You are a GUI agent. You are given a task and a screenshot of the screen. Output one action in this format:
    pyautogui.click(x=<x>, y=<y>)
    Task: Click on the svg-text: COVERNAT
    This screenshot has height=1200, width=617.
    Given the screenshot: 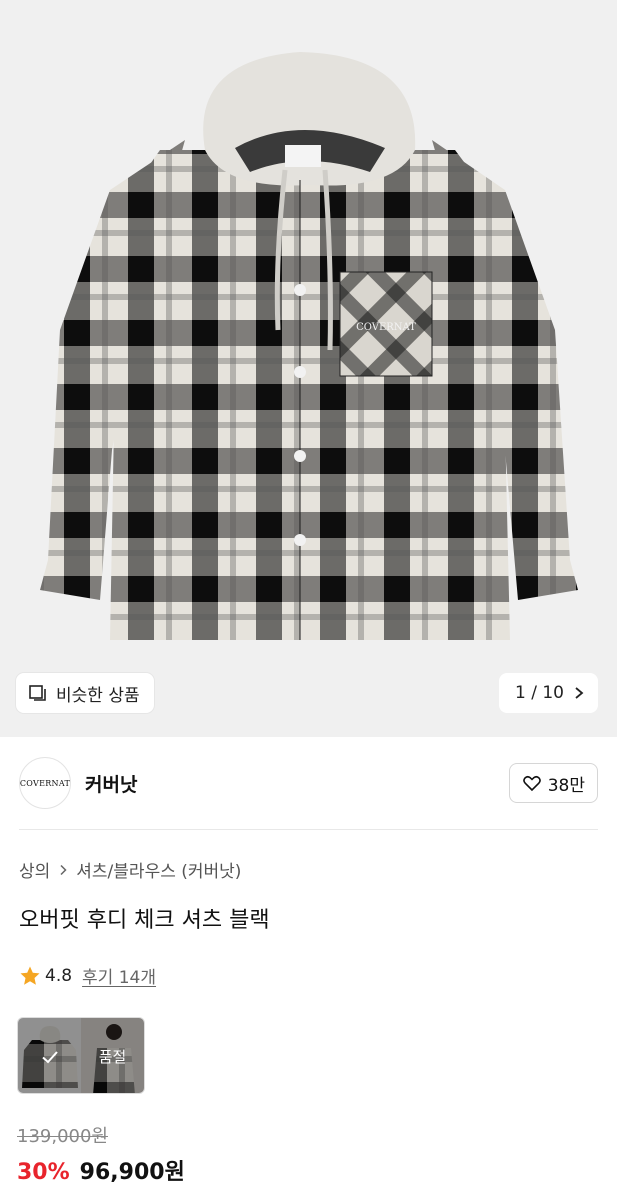 What is the action you would take?
    pyautogui.click(x=386, y=327)
    